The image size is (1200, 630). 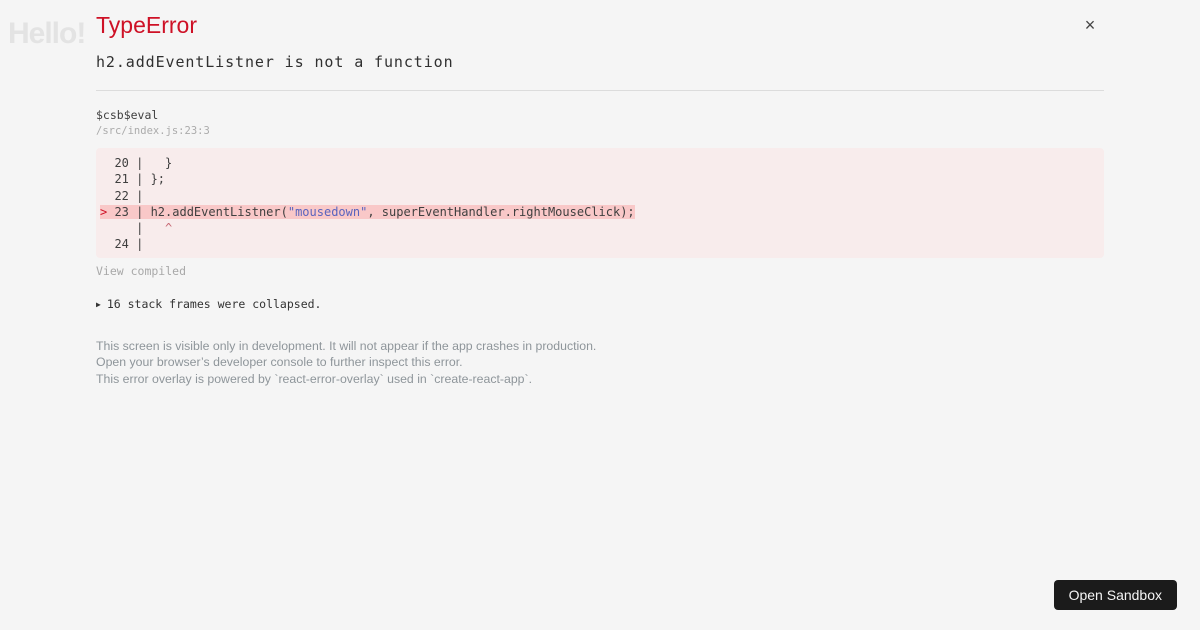 What do you see at coordinates (602, 163) in the screenshot?
I see `code-line: 20 | }` at bounding box center [602, 163].